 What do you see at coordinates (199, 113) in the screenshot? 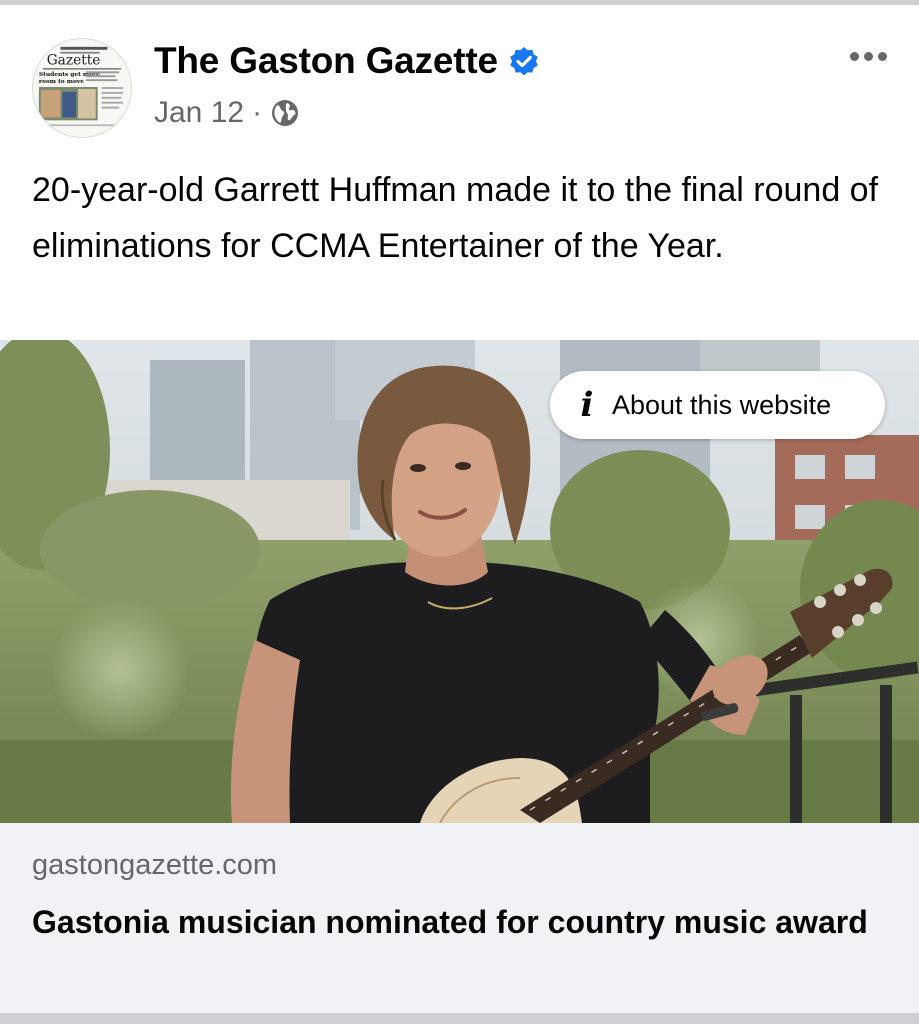
I see `post-date: Jan 12` at bounding box center [199, 113].